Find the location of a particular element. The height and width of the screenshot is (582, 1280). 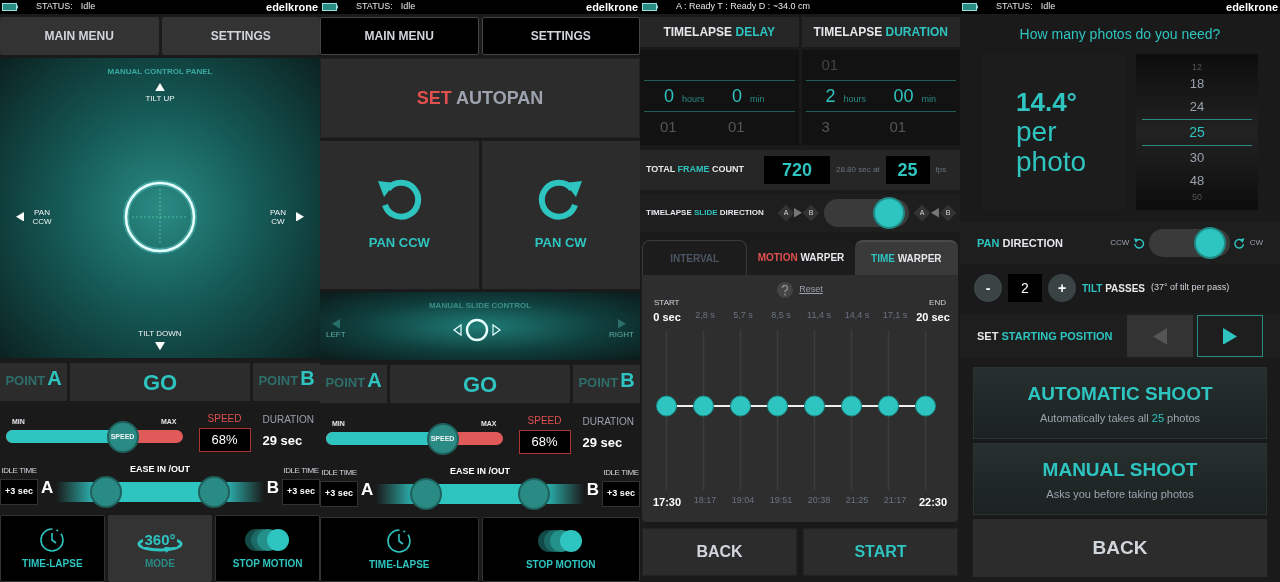

shoot-button: AUTOMATIC SHOOT Automatically takes all 25 photos is located at coordinates (1120, 403).